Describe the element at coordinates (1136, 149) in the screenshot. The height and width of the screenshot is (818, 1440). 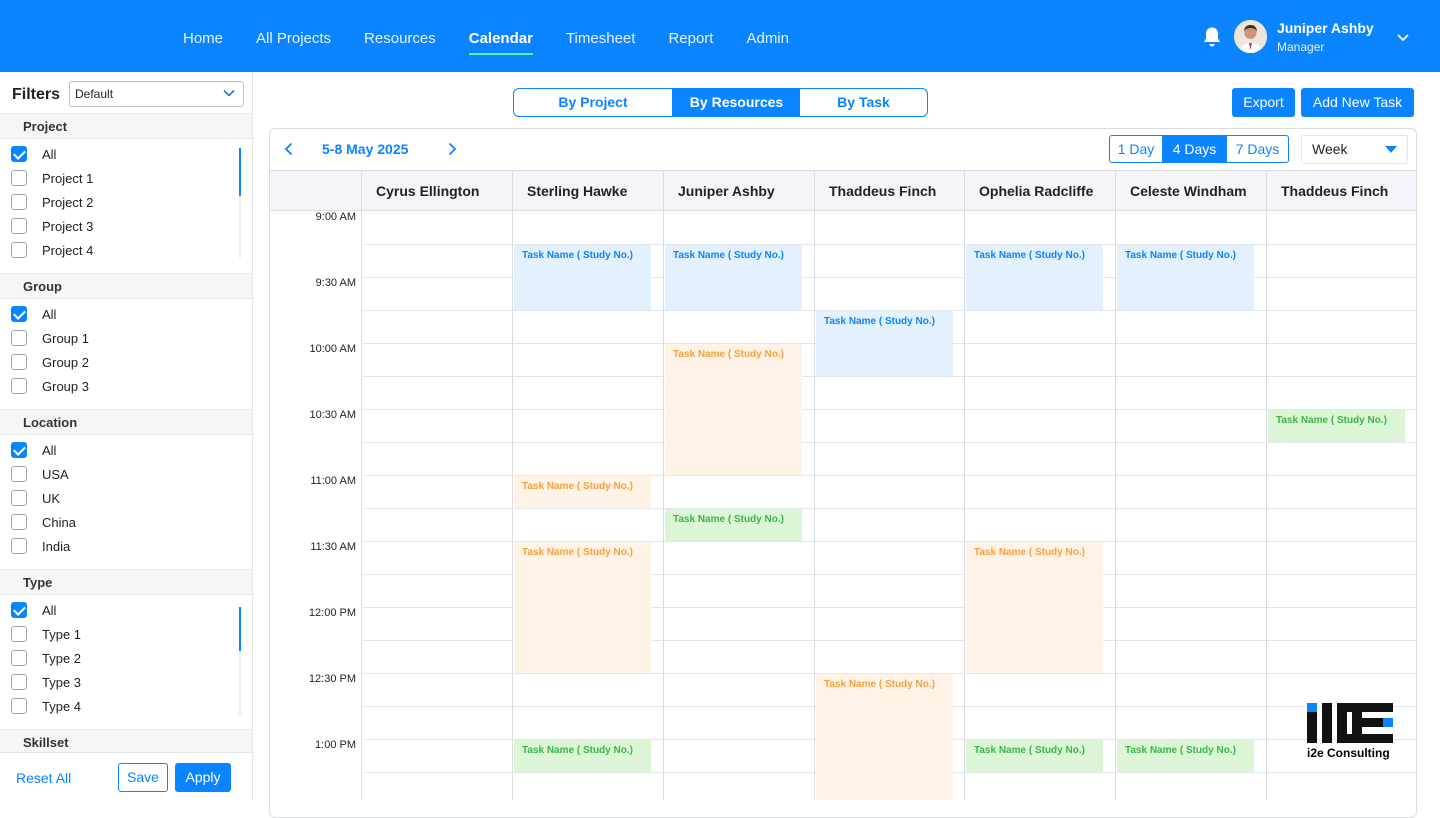
I see `range-1-day-button: 1 Day` at that location.